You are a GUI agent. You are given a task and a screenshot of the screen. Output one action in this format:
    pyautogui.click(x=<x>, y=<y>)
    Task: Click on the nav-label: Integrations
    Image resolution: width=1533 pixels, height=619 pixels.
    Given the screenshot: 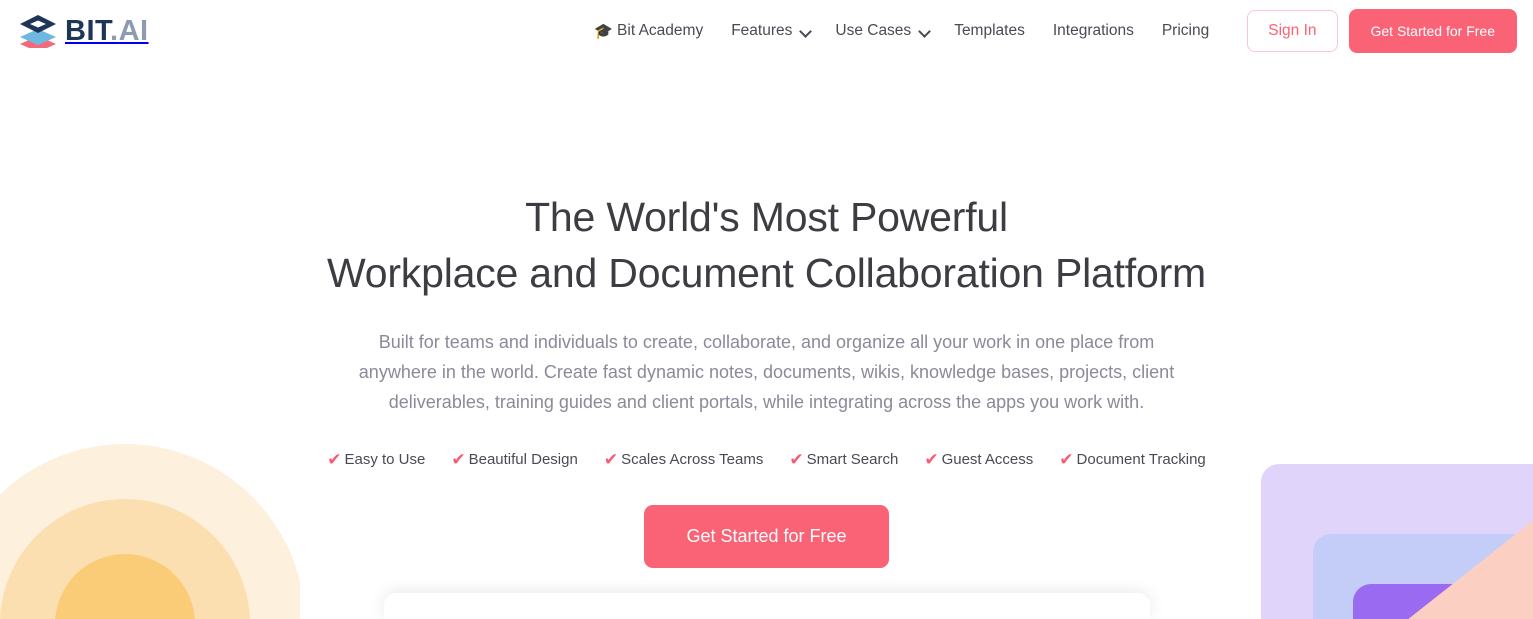 What is the action you would take?
    pyautogui.click(x=1093, y=30)
    